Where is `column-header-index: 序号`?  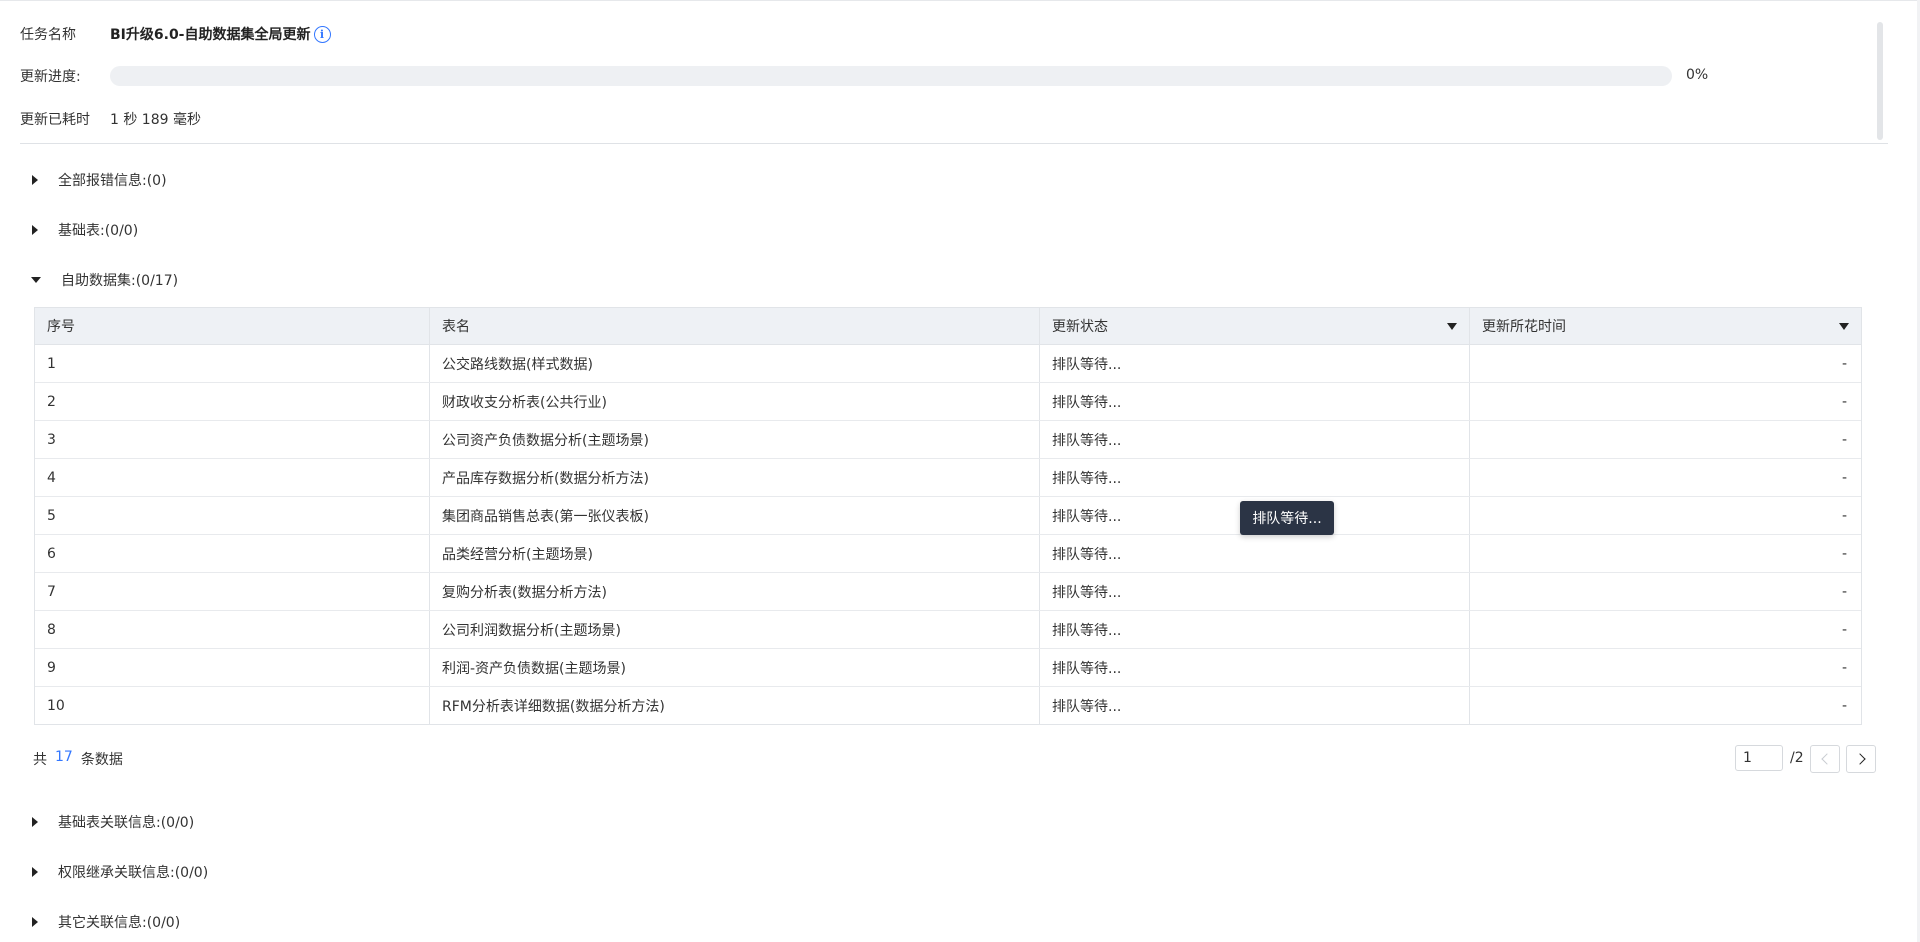
column-header-index: 序号 is located at coordinates (232, 326).